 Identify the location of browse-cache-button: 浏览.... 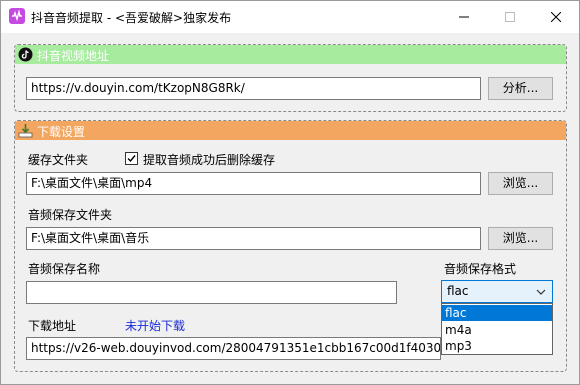
(520, 183).